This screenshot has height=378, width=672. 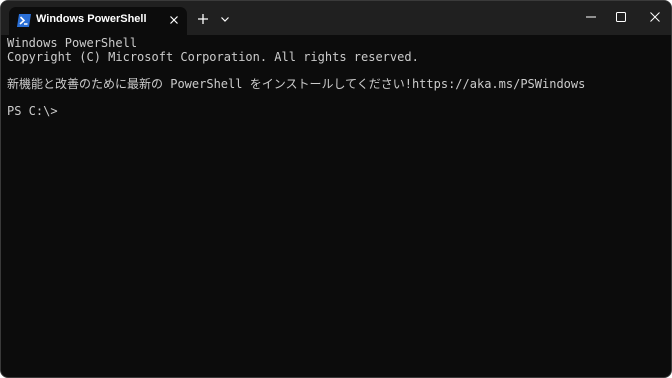 What do you see at coordinates (174, 20) in the screenshot?
I see `close-tab-icon` at bounding box center [174, 20].